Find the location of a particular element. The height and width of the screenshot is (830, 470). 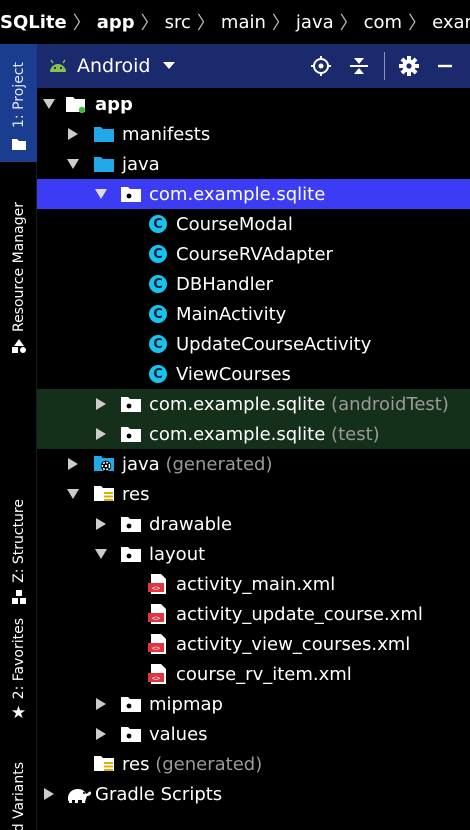

tab-project: 1: Project is located at coordinates (18, 103).